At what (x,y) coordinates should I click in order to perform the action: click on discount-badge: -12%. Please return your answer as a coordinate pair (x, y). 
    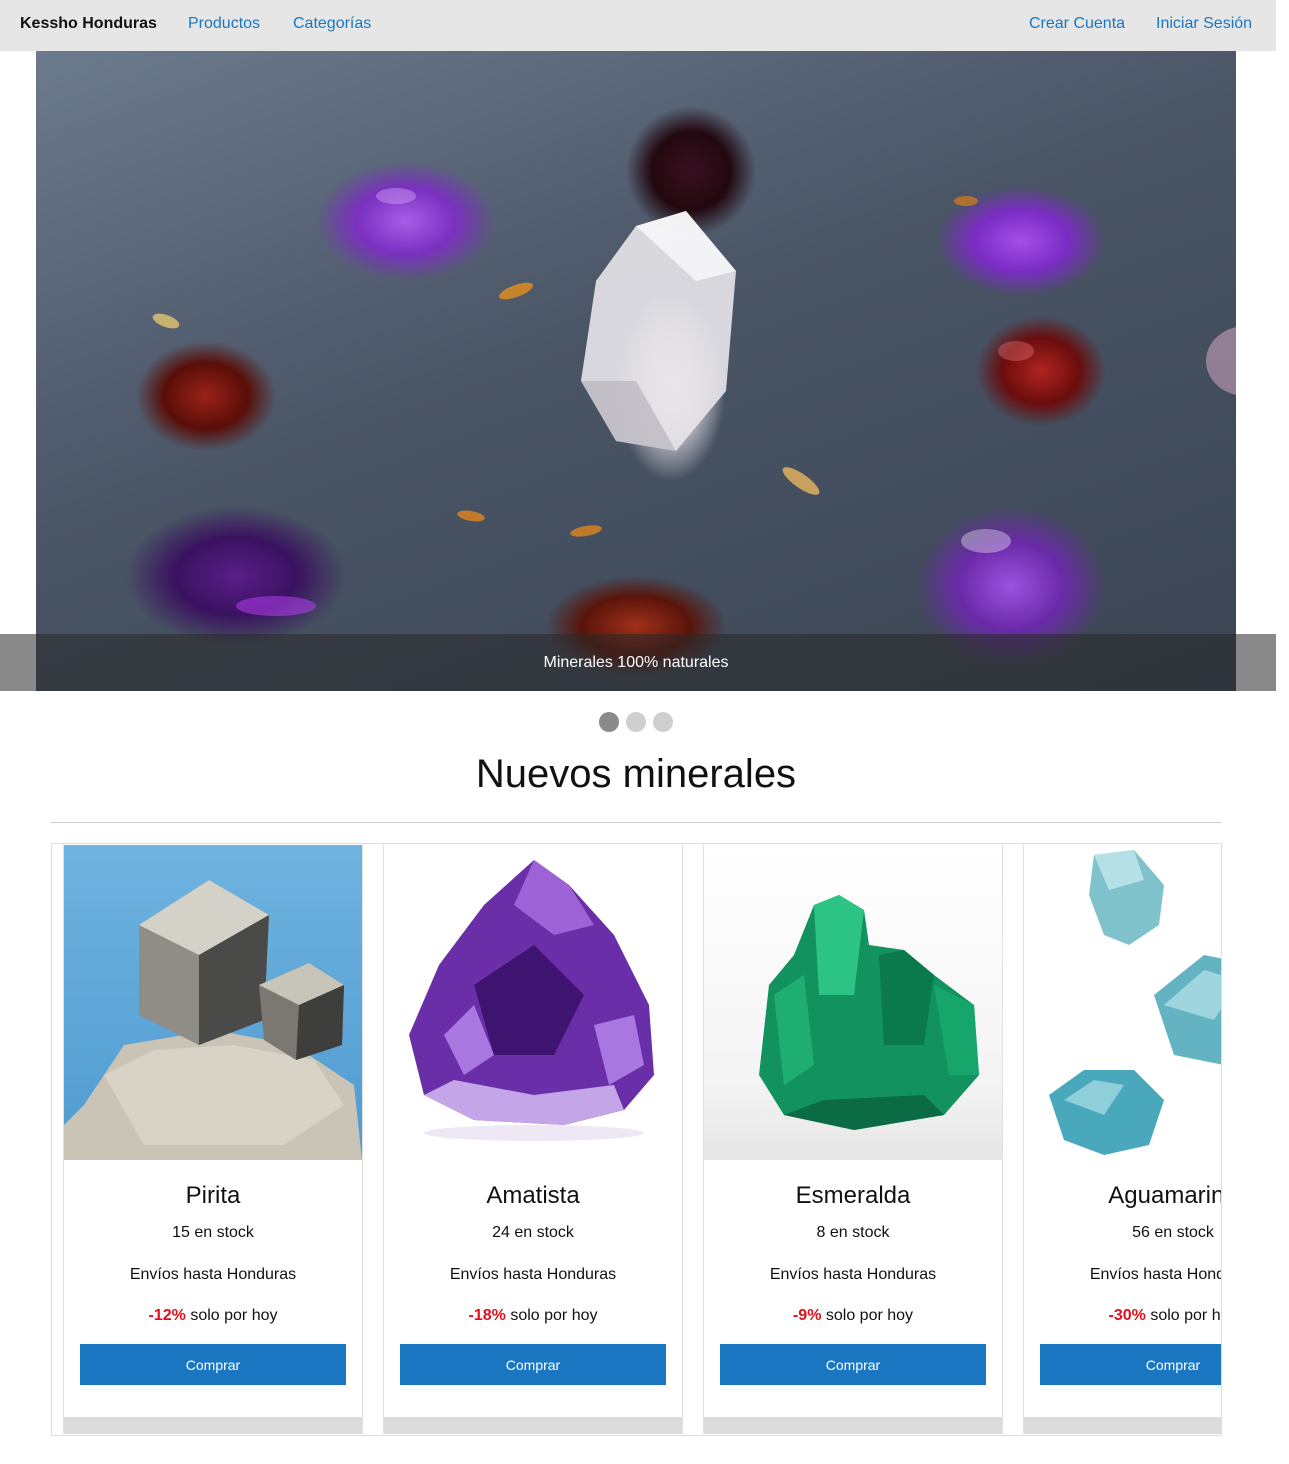
    Looking at the image, I should click on (167, 1315).